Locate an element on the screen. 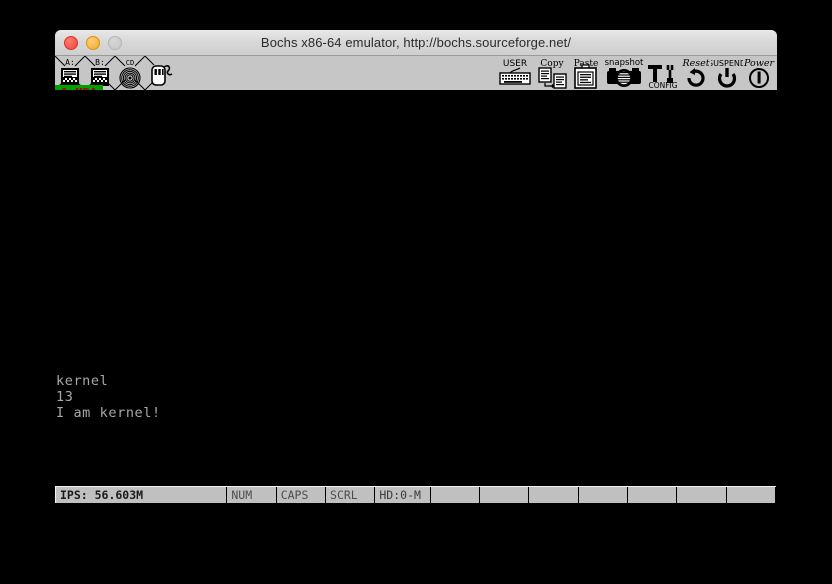 The image size is (832, 584). status-caps-lock: CAPS is located at coordinates (302, 495).